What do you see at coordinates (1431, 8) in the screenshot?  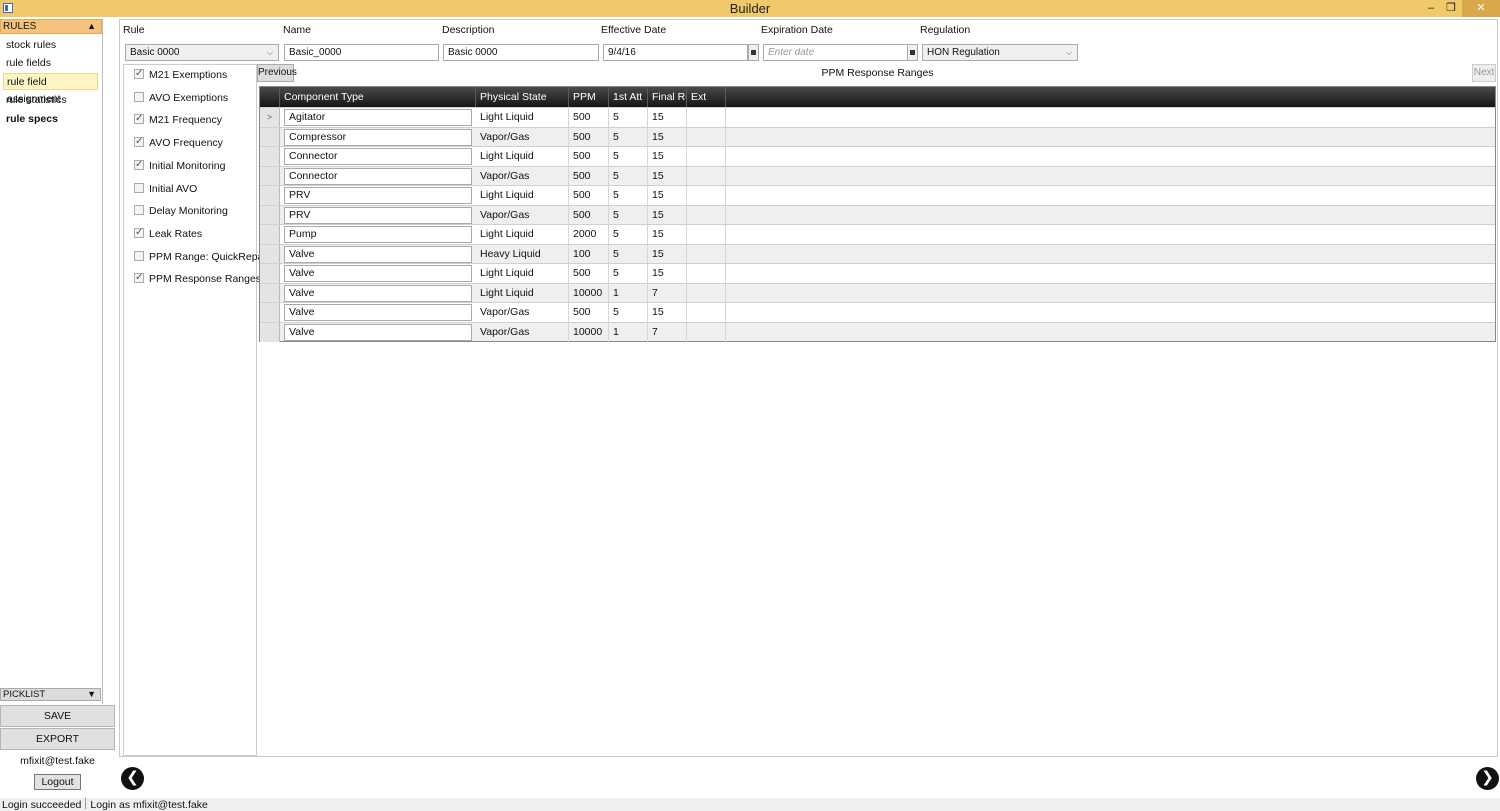 I see `minimize-button: ‒` at bounding box center [1431, 8].